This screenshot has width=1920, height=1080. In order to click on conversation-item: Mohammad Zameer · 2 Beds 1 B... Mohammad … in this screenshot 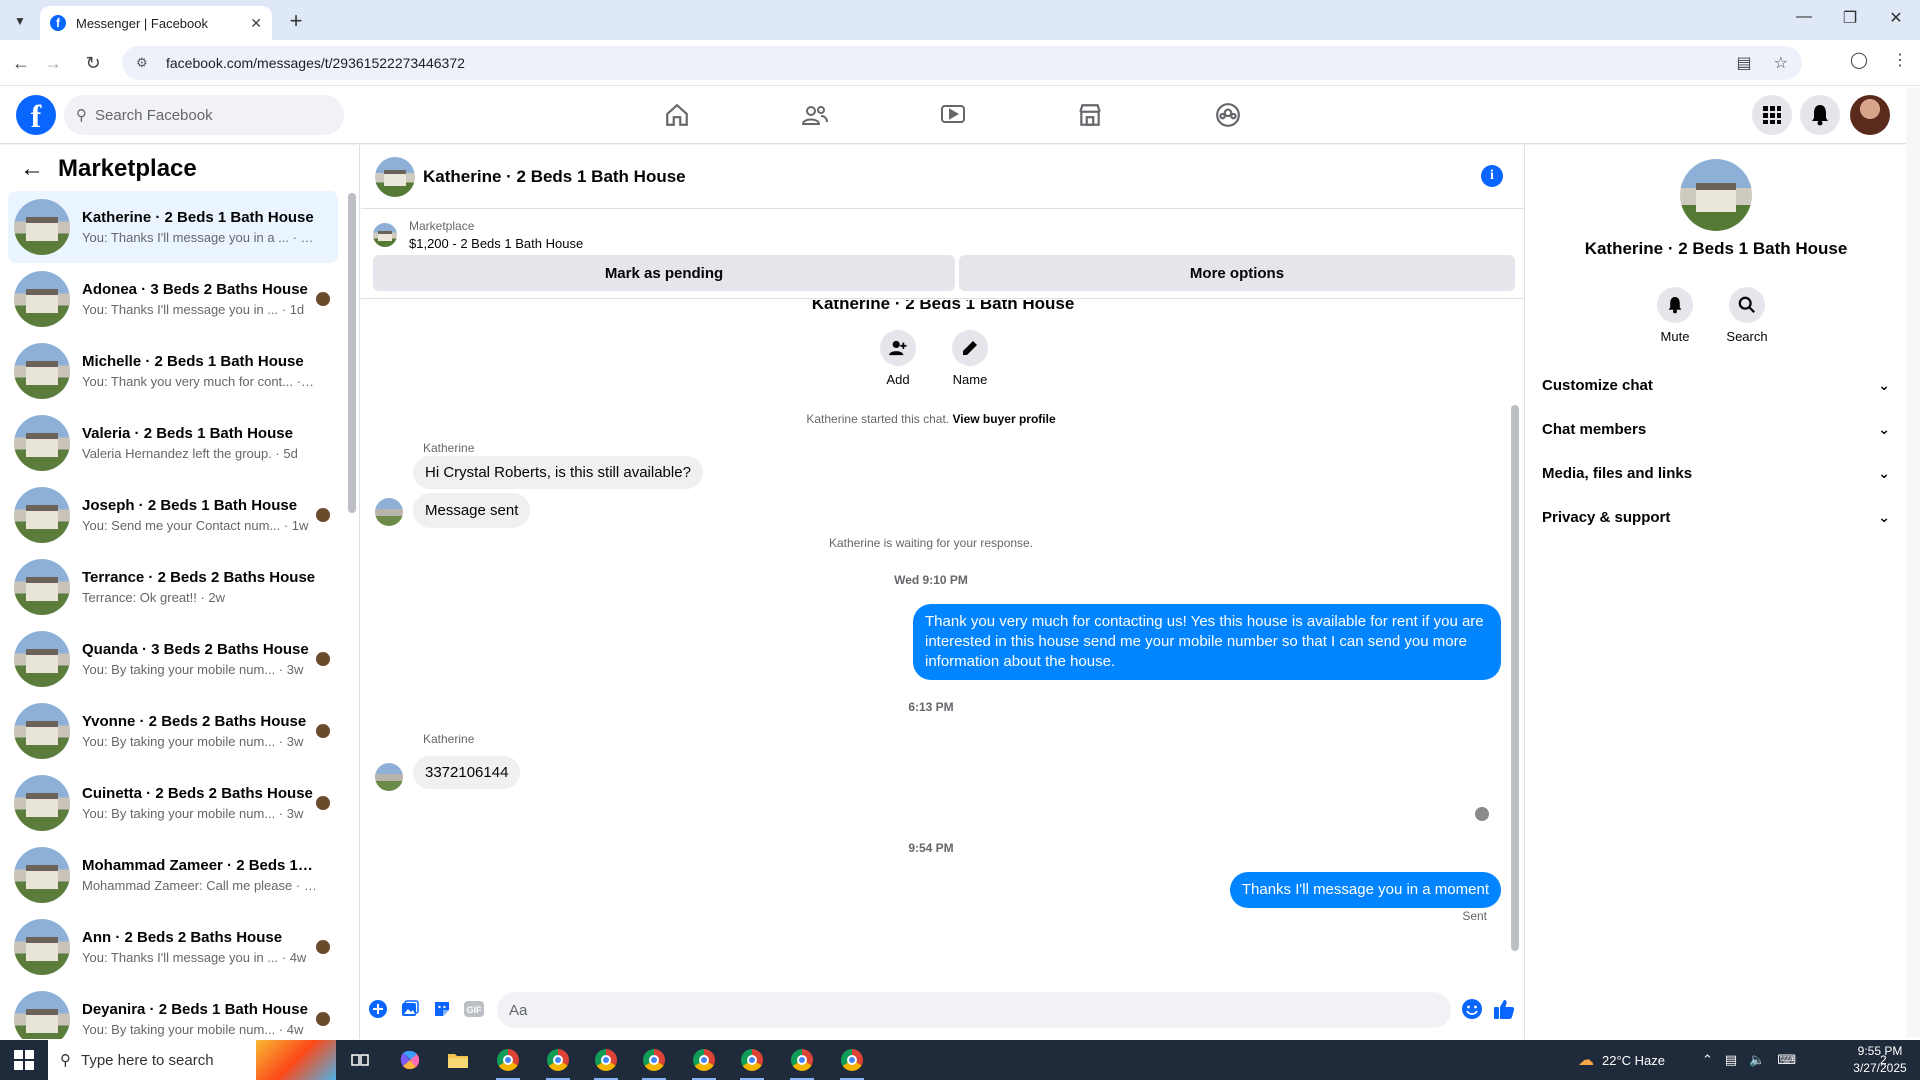, I will do `click(173, 875)`.